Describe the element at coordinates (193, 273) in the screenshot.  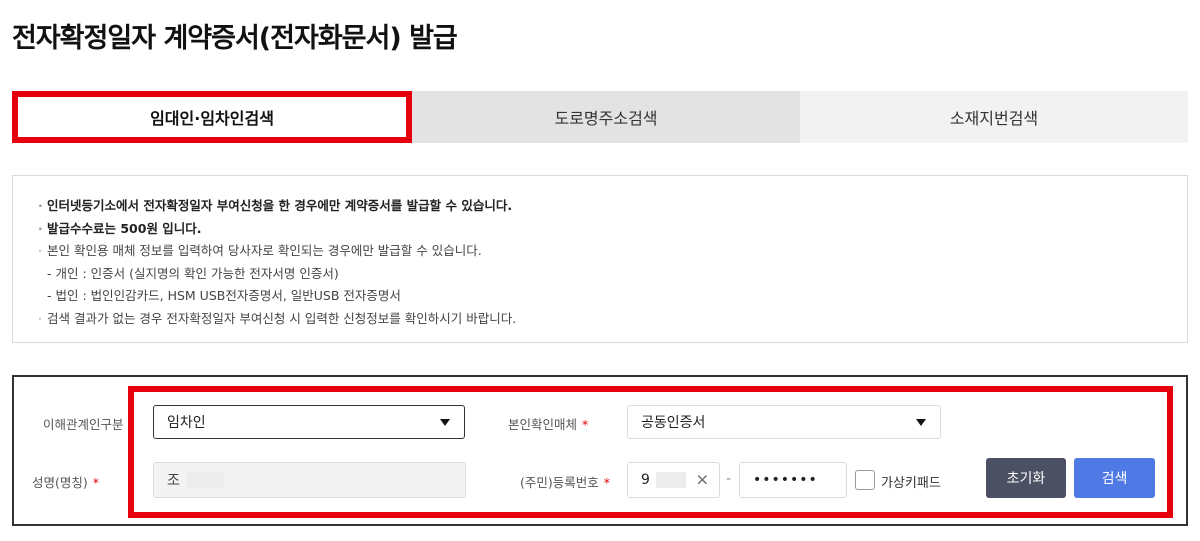
I see `notice-item: - 개인 : 인증서 (실지명의 확인 가능한 전자서명 인증서)` at that location.